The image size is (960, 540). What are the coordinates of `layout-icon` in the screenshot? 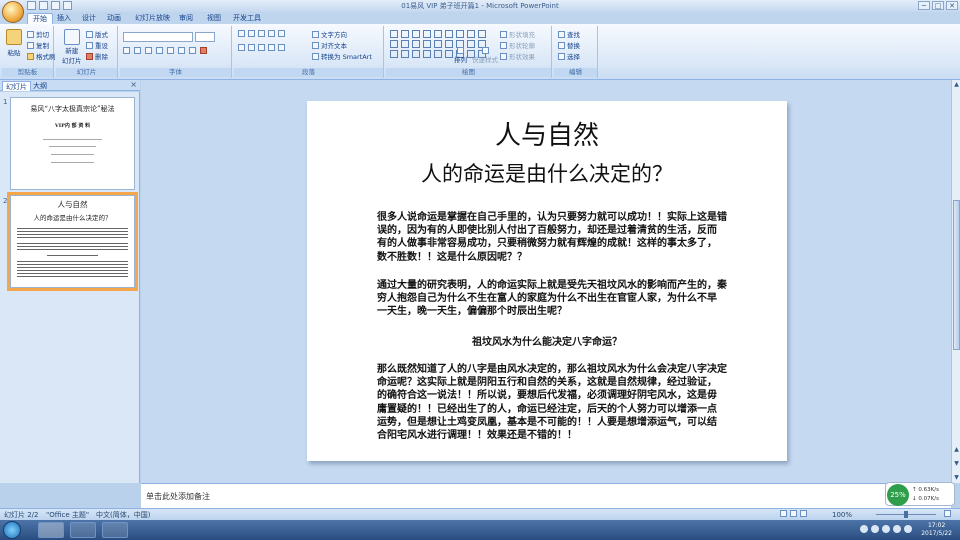 It's located at (89, 34).